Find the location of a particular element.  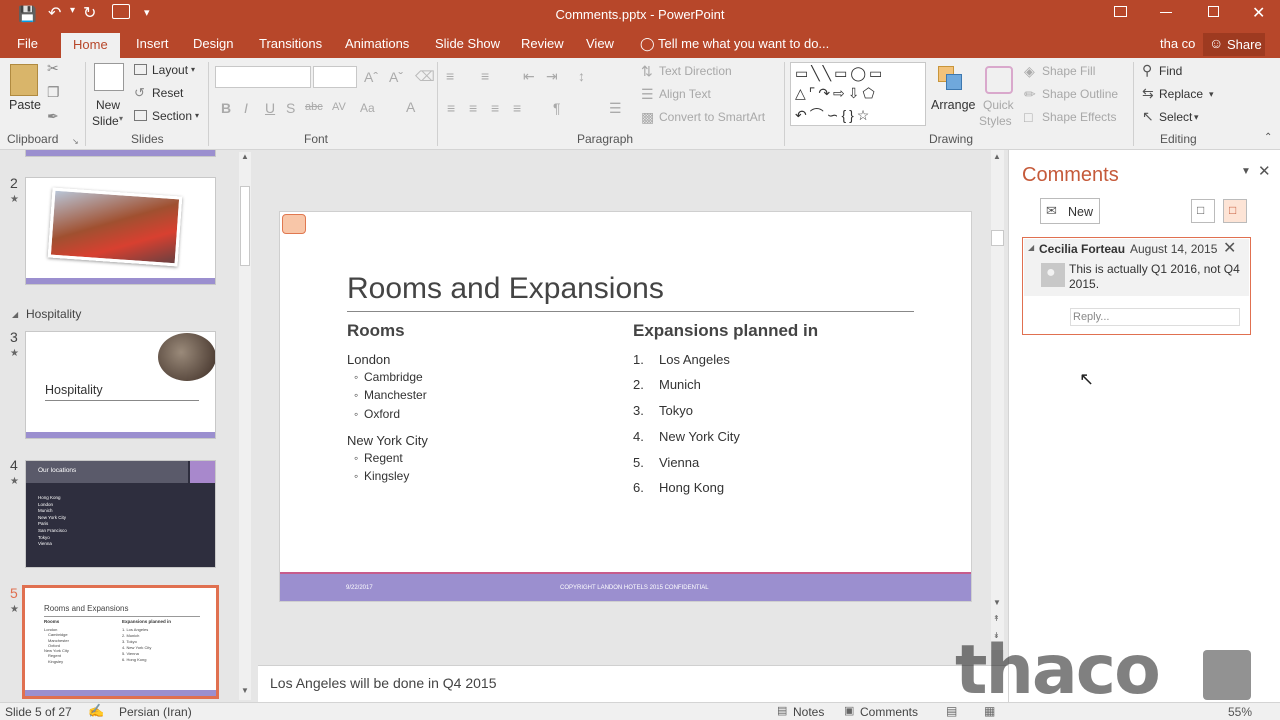

section-collapse-icon: ◢ is located at coordinates (15, 314).